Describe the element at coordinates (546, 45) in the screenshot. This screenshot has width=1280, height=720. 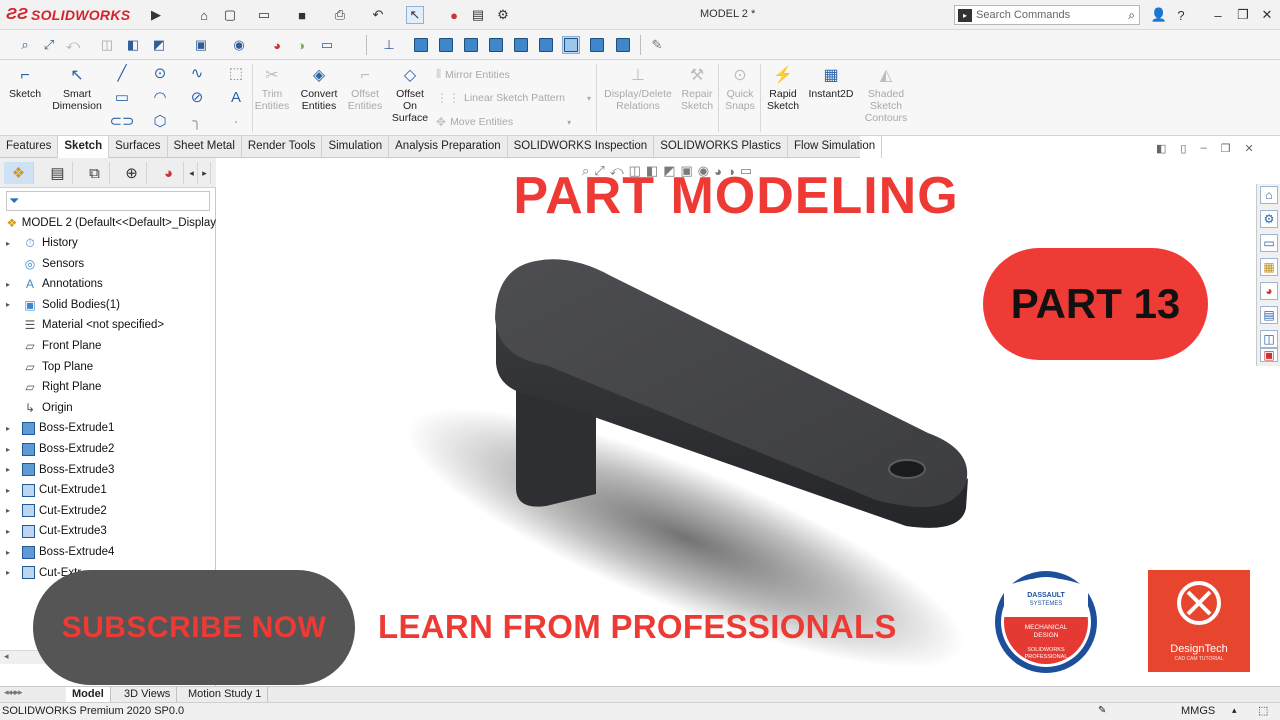
I see `bottom-view-icon` at that location.